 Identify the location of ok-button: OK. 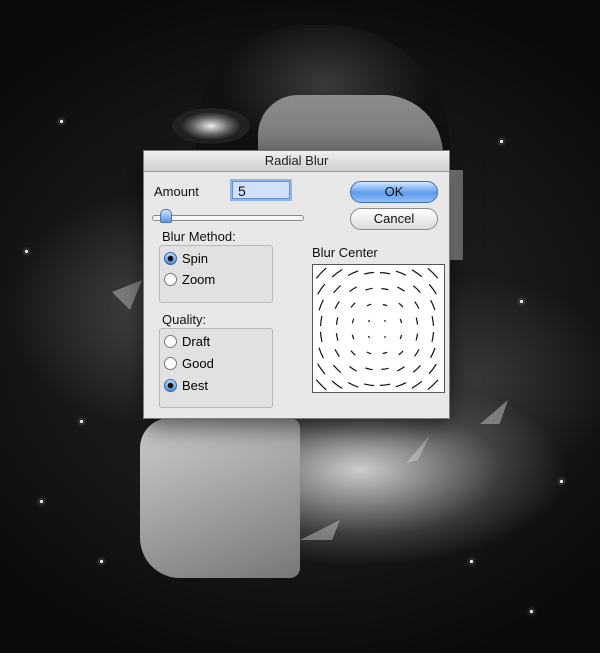
(394, 192).